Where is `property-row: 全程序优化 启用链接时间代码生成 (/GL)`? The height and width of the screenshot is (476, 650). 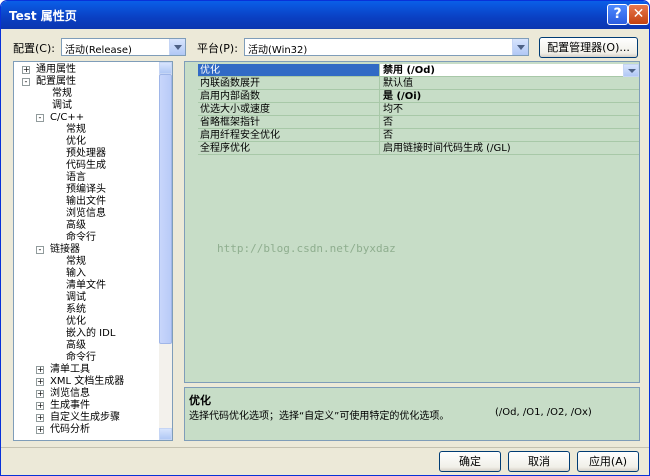 property-row: 全程序优化 启用链接时间代码生成 (/GL) is located at coordinates (412, 148).